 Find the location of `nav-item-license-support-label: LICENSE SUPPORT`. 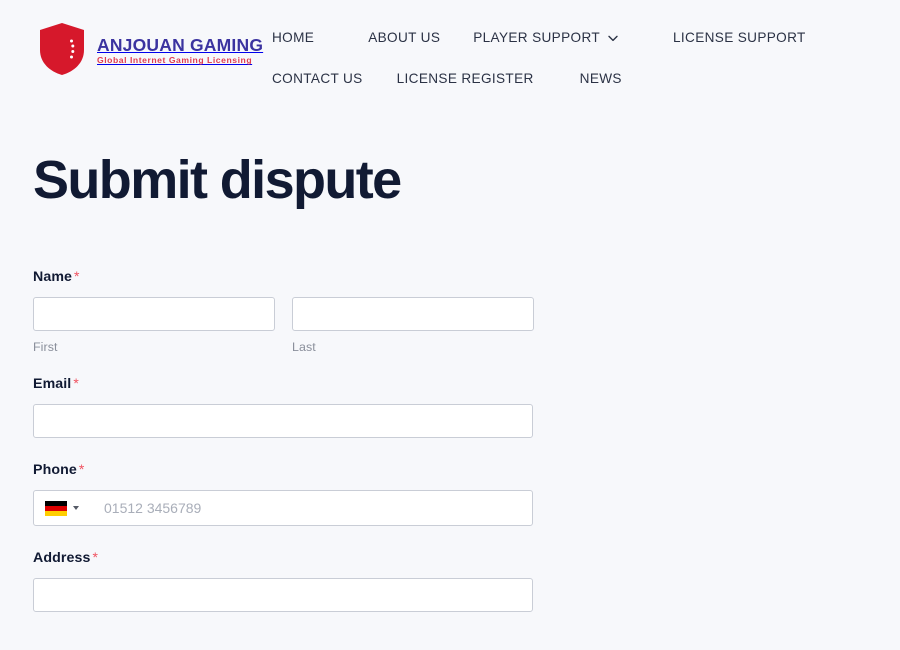

nav-item-license-support-label: LICENSE SUPPORT is located at coordinates (739, 37).